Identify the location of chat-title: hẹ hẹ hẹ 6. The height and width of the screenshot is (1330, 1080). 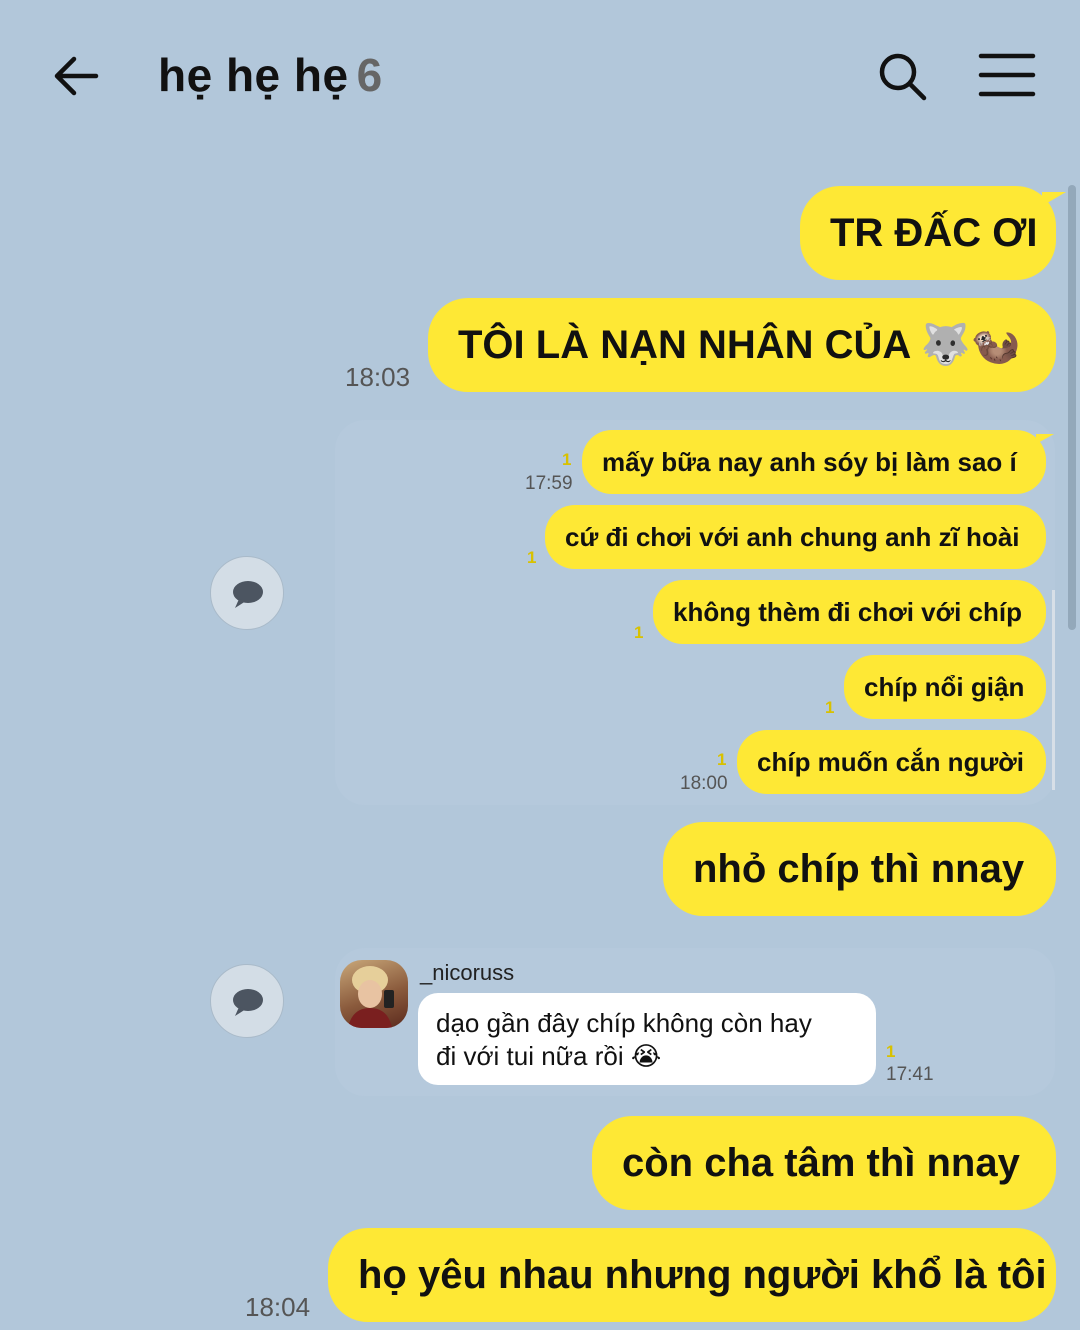
(270, 75).